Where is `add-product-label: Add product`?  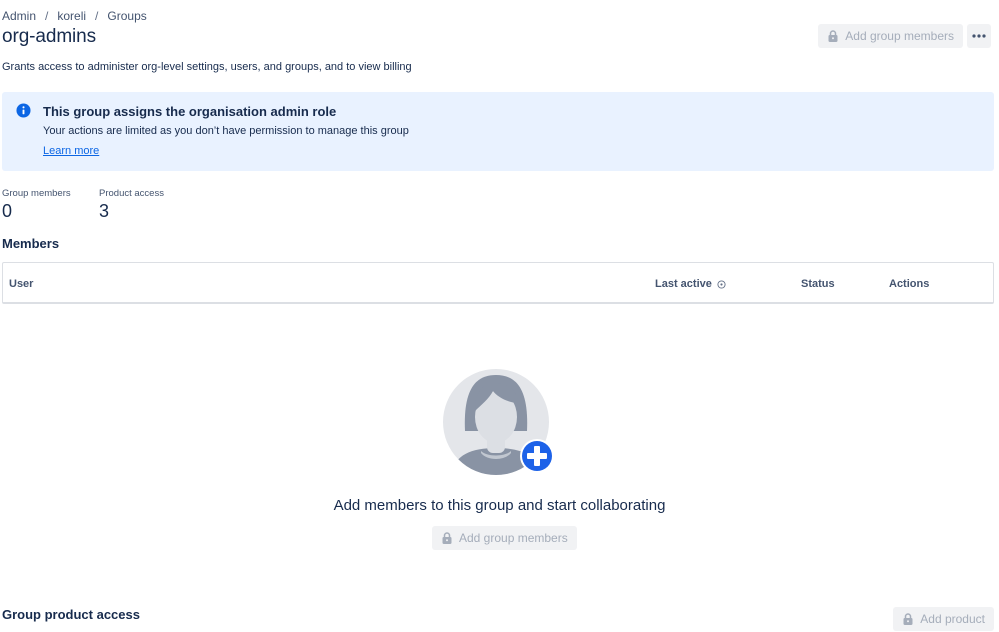
add-product-label: Add product is located at coordinates (952, 619).